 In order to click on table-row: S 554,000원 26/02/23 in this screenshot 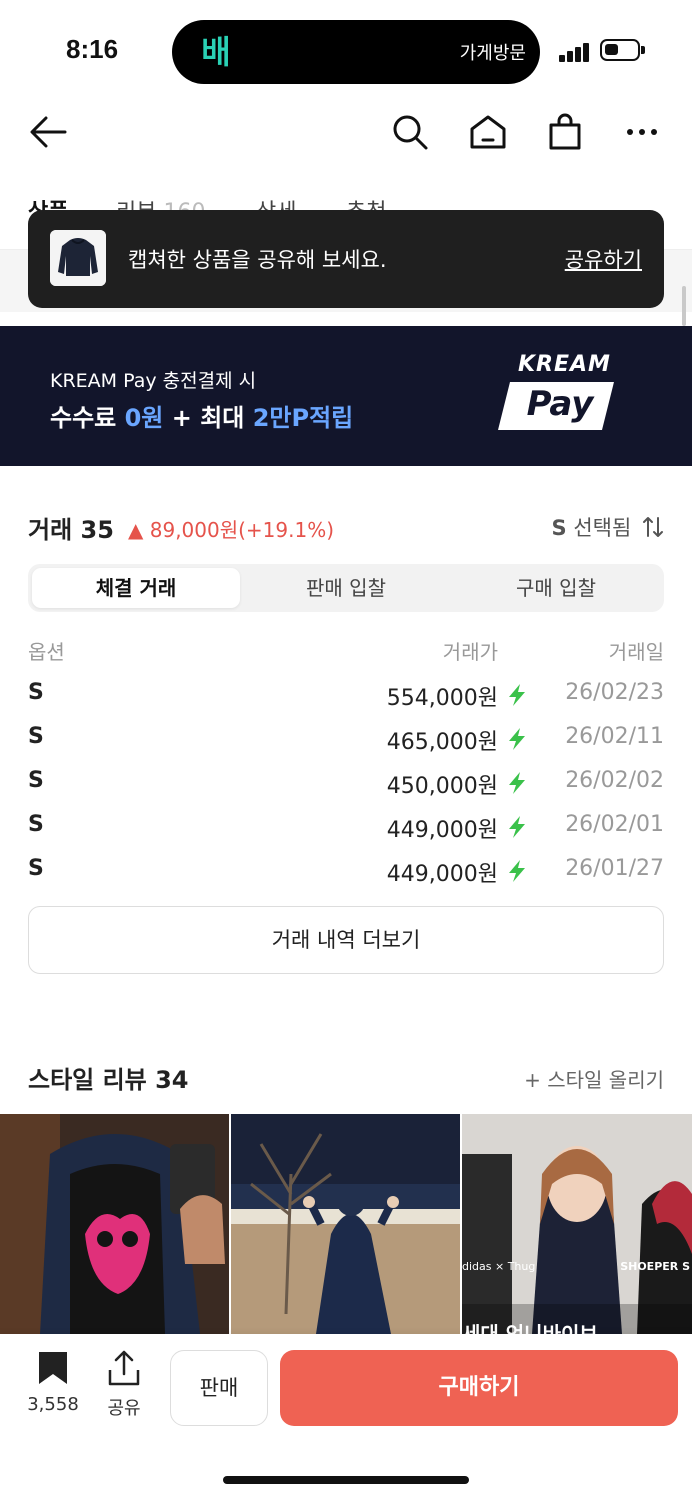, I will do `click(346, 696)`.